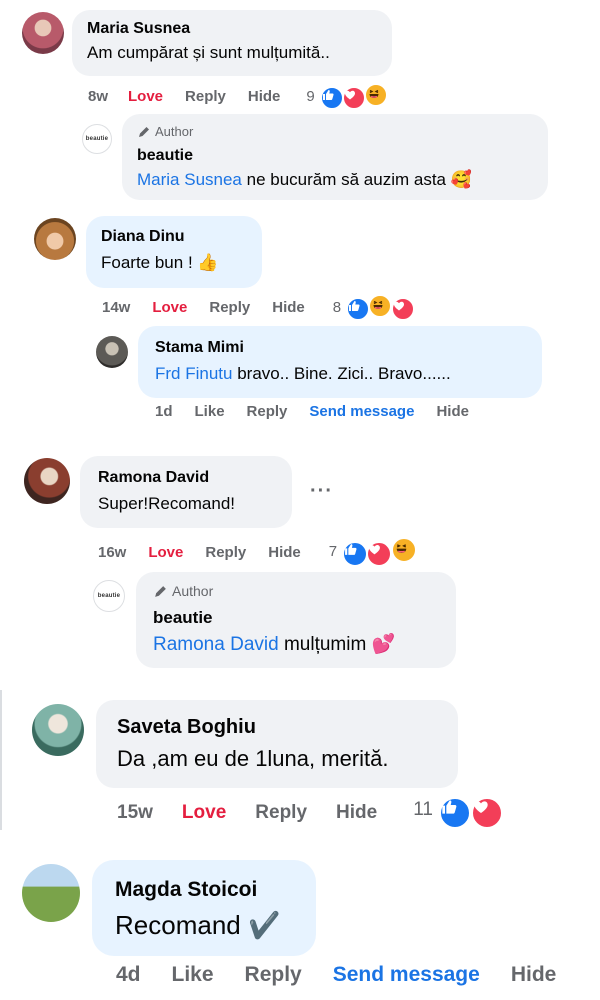 The width and height of the screenshot is (600, 1000). What do you see at coordinates (310, 96) in the screenshot?
I see `reaction-count: 9` at bounding box center [310, 96].